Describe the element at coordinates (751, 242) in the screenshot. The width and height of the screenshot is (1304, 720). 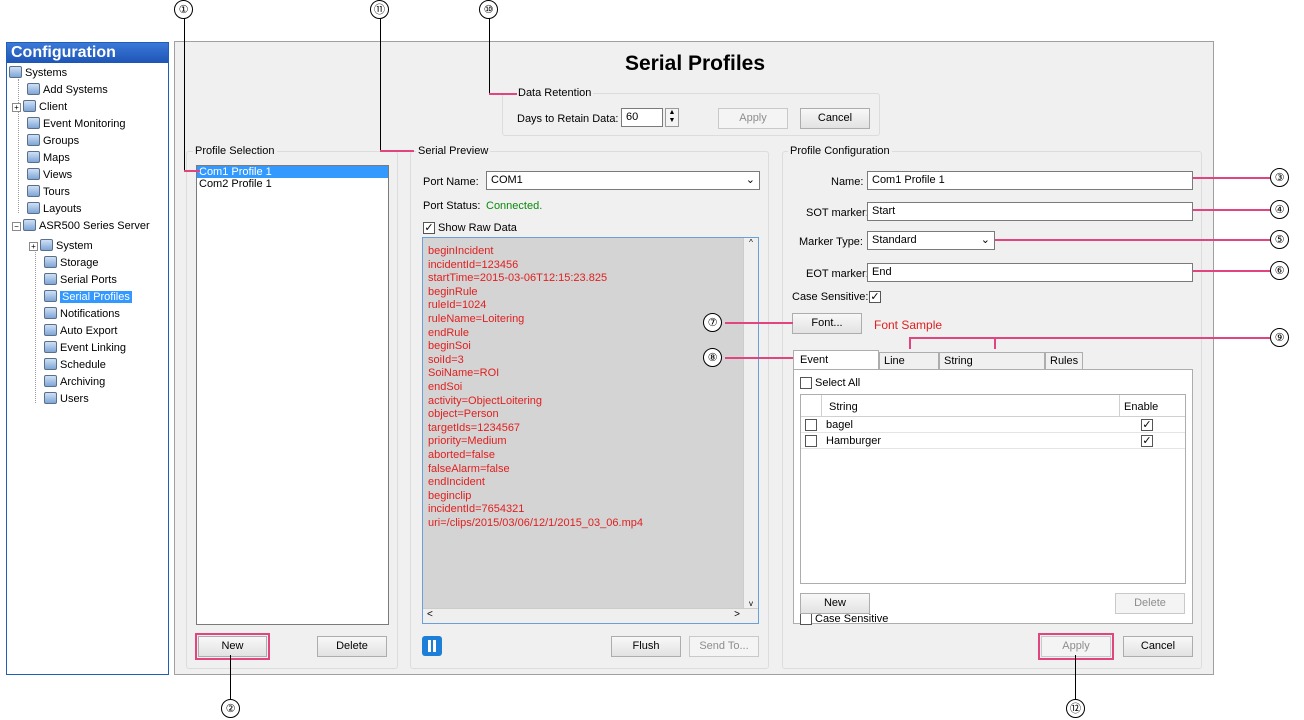
I see `scroll-up-icon: ^` at that location.